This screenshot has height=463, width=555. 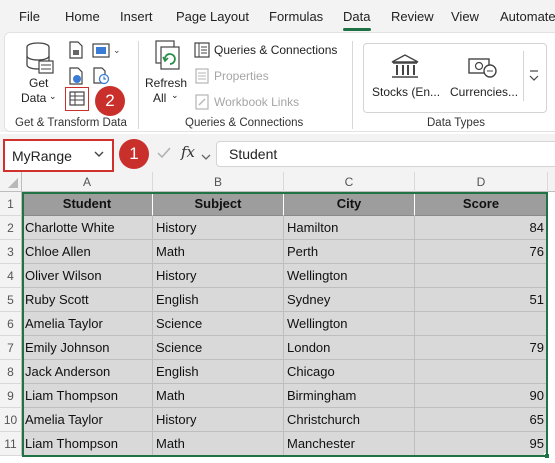 I want to click on queries-connections-button: Queries & Connections, so click(x=275, y=50).